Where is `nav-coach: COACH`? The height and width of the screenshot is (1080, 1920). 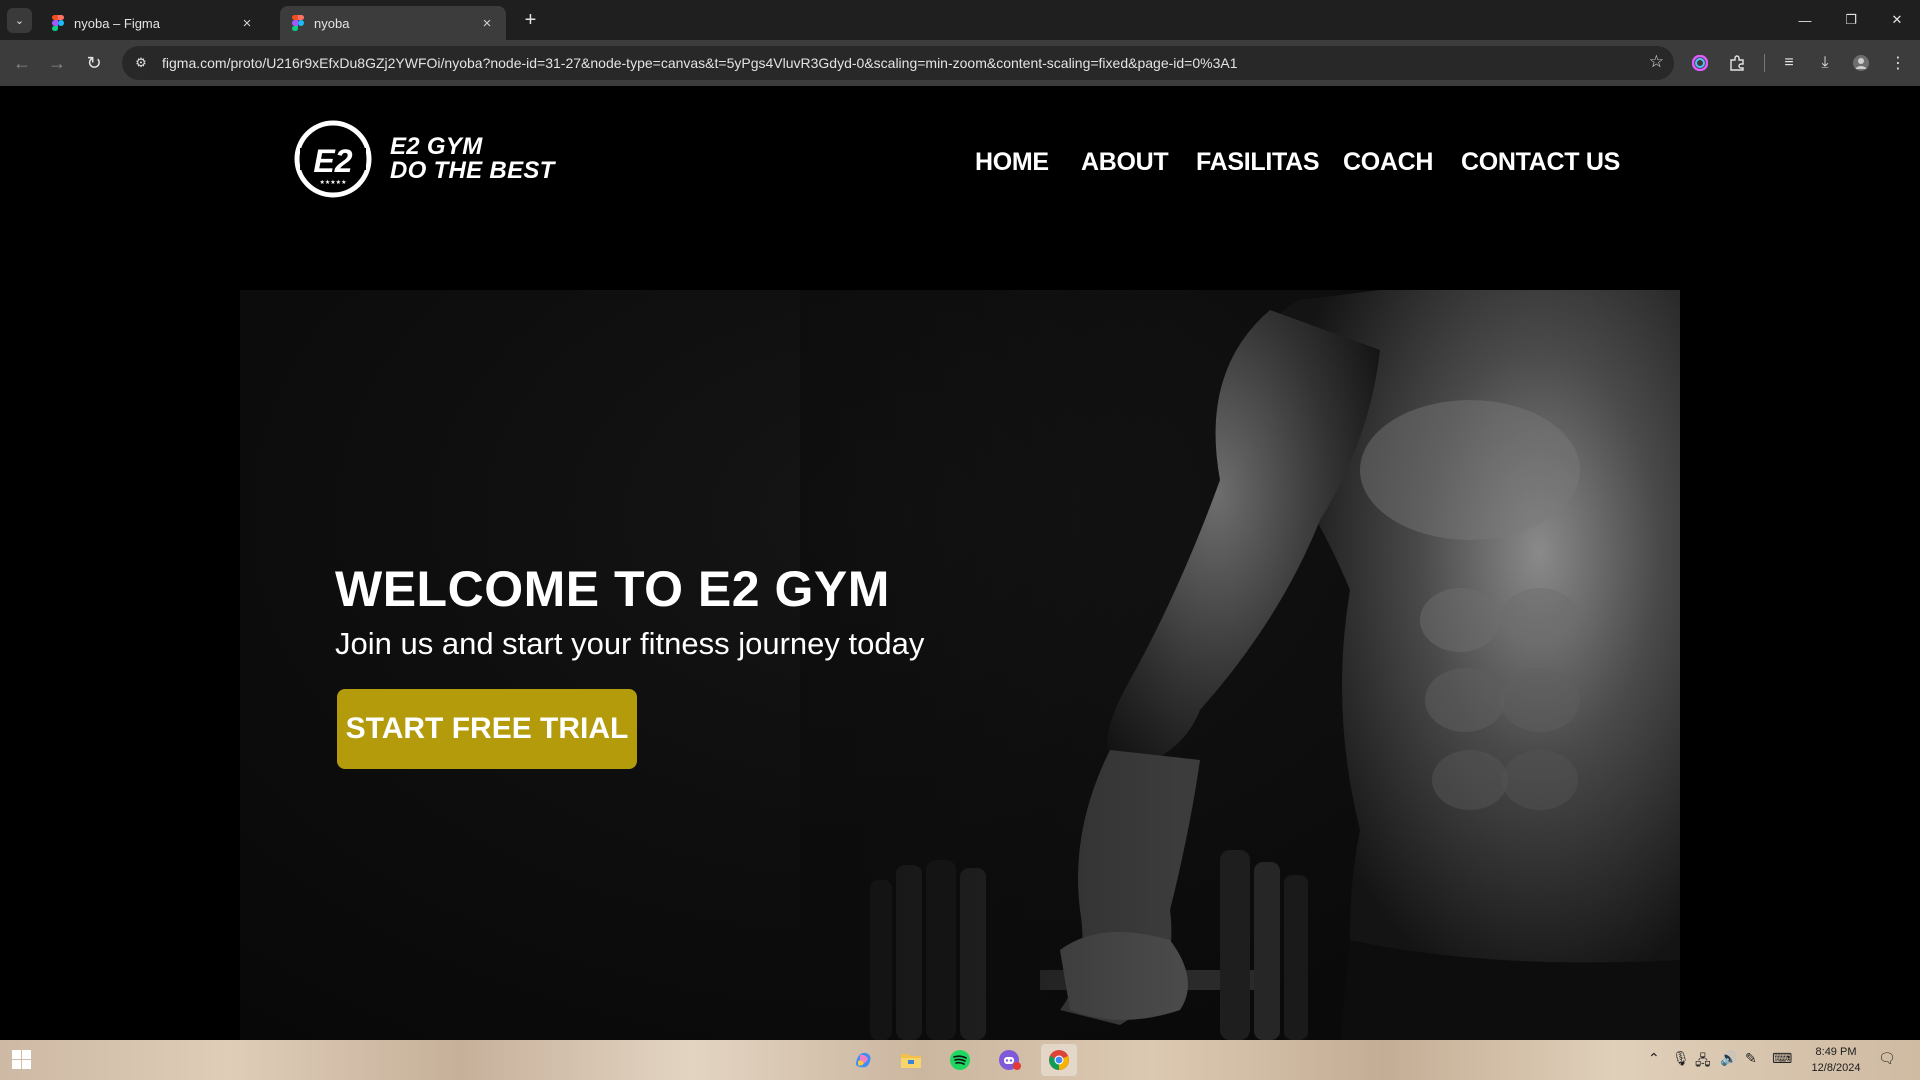 nav-coach: COACH is located at coordinates (1388, 162).